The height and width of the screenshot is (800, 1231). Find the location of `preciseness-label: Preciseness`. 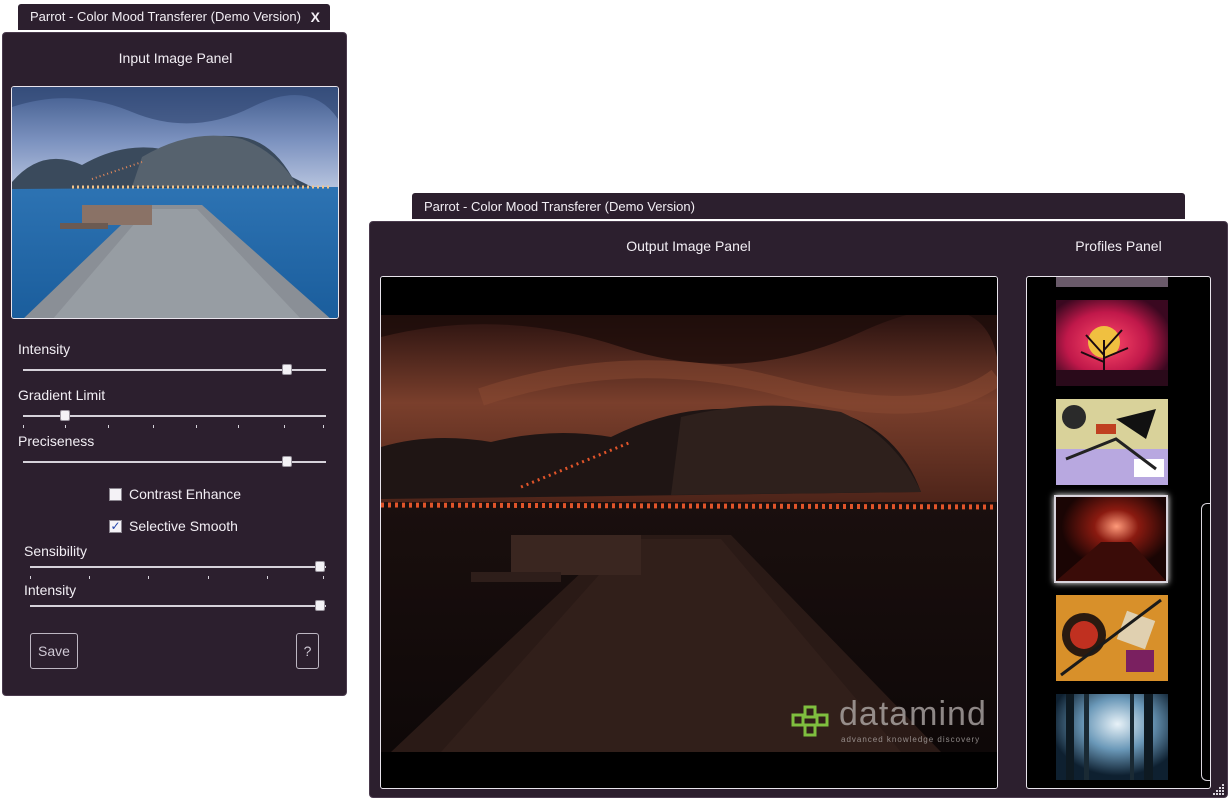

preciseness-label: Preciseness is located at coordinates (56, 441).